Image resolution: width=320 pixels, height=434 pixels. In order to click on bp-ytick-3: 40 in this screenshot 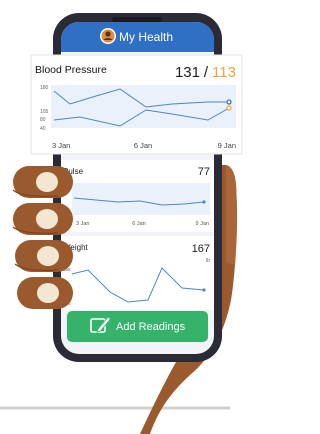, I will do `click(43, 129)`.